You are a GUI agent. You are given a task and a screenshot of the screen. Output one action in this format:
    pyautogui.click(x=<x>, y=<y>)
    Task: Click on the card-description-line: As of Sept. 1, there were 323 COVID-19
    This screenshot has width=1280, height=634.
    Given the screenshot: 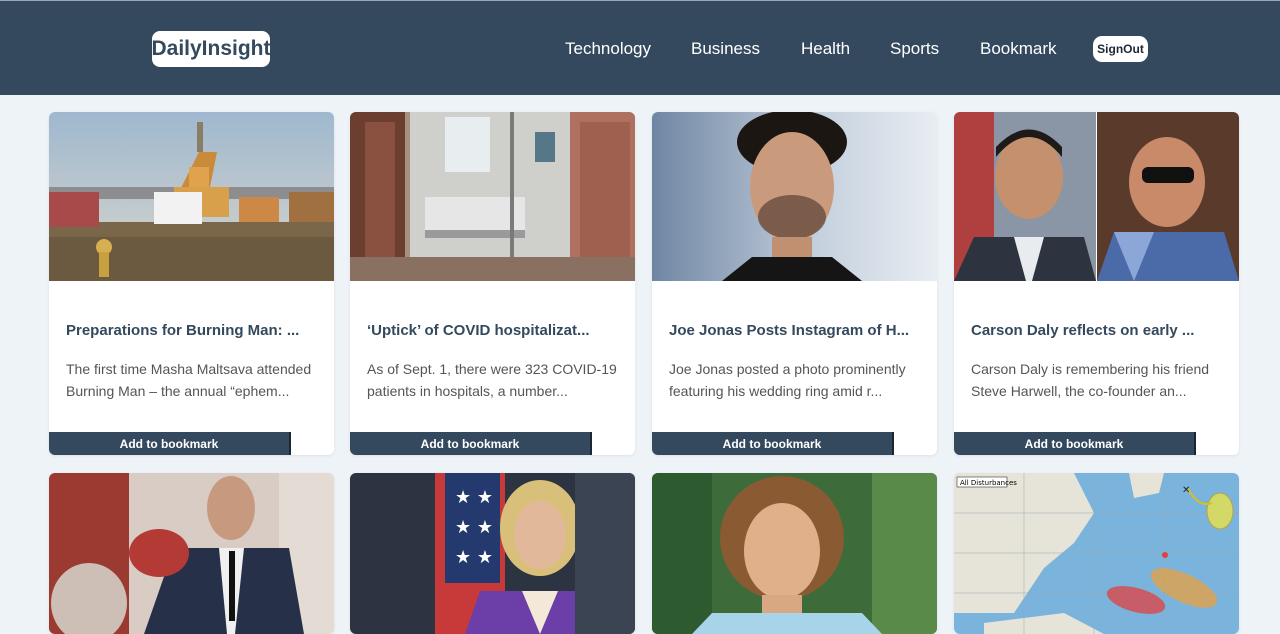 What is the action you would take?
    pyautogui.click(x=492, y=369)
    